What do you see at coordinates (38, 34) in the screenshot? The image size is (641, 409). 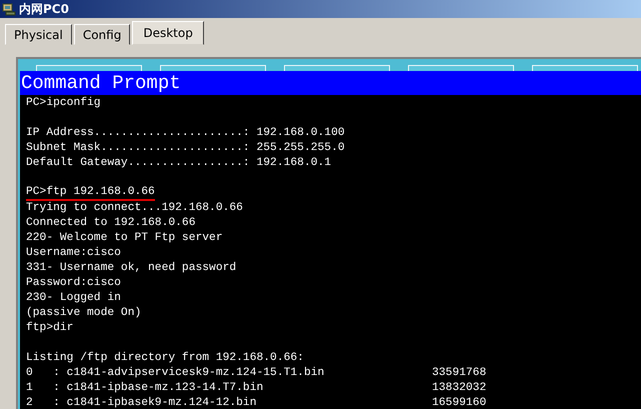 I see `tab: Physical` at bounding box center [38, 34].